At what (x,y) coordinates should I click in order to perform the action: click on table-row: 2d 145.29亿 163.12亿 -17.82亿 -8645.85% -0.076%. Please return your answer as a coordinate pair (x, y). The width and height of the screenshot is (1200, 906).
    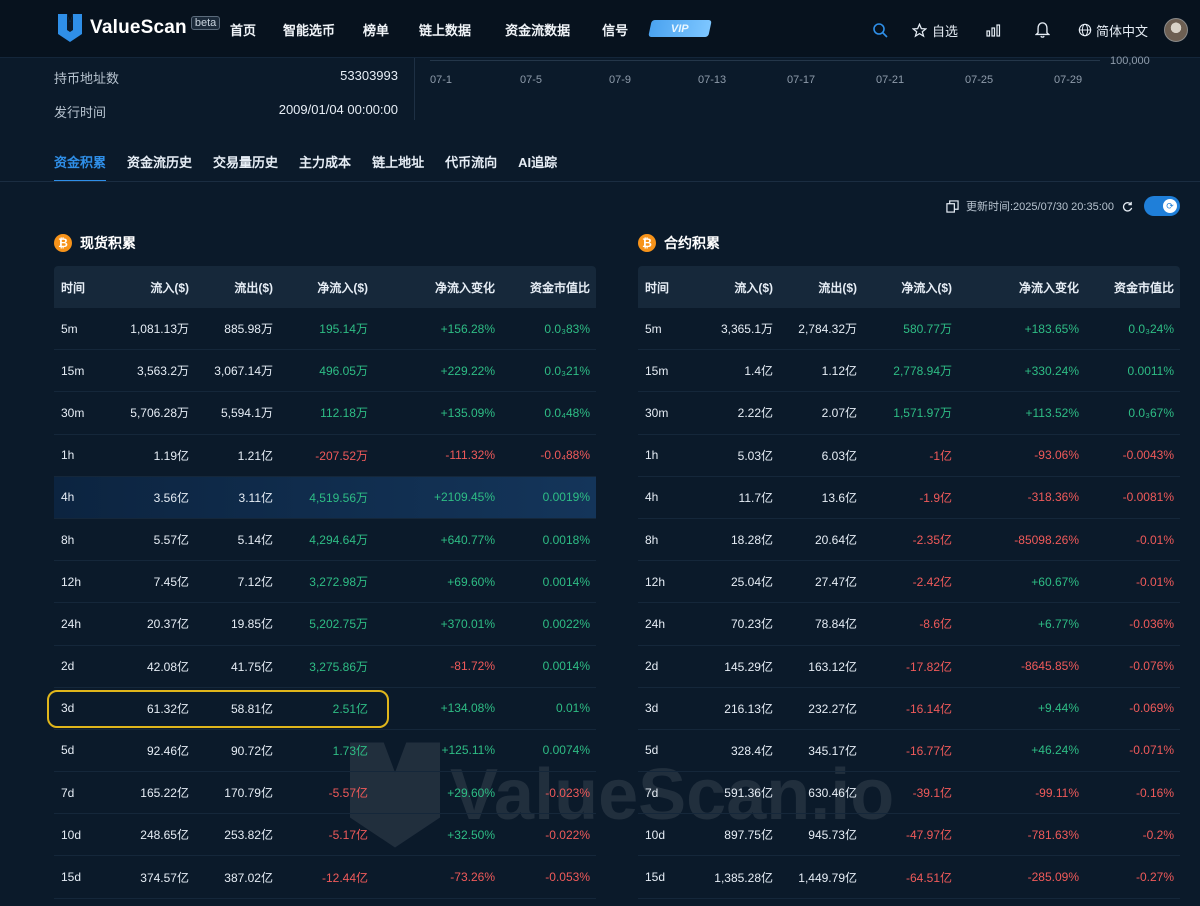
    Looking at the image, I should click on (909, 667).